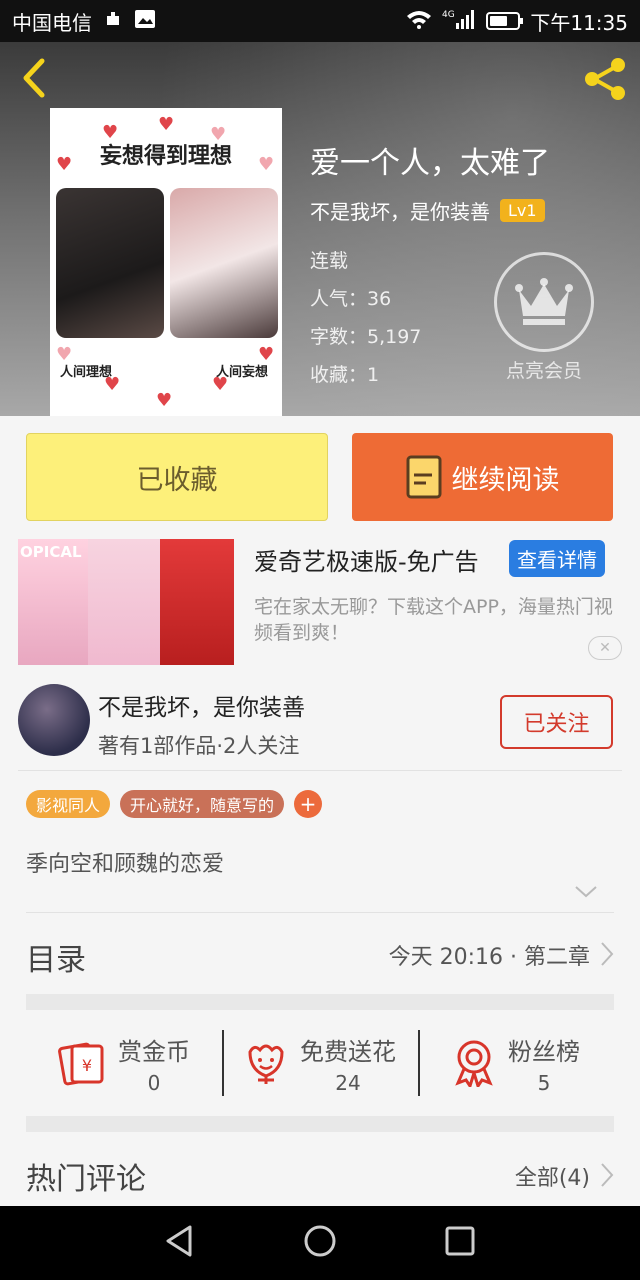  Describe the element at coordinates (320, 770) in the screenshot. I see `divider` at that location.